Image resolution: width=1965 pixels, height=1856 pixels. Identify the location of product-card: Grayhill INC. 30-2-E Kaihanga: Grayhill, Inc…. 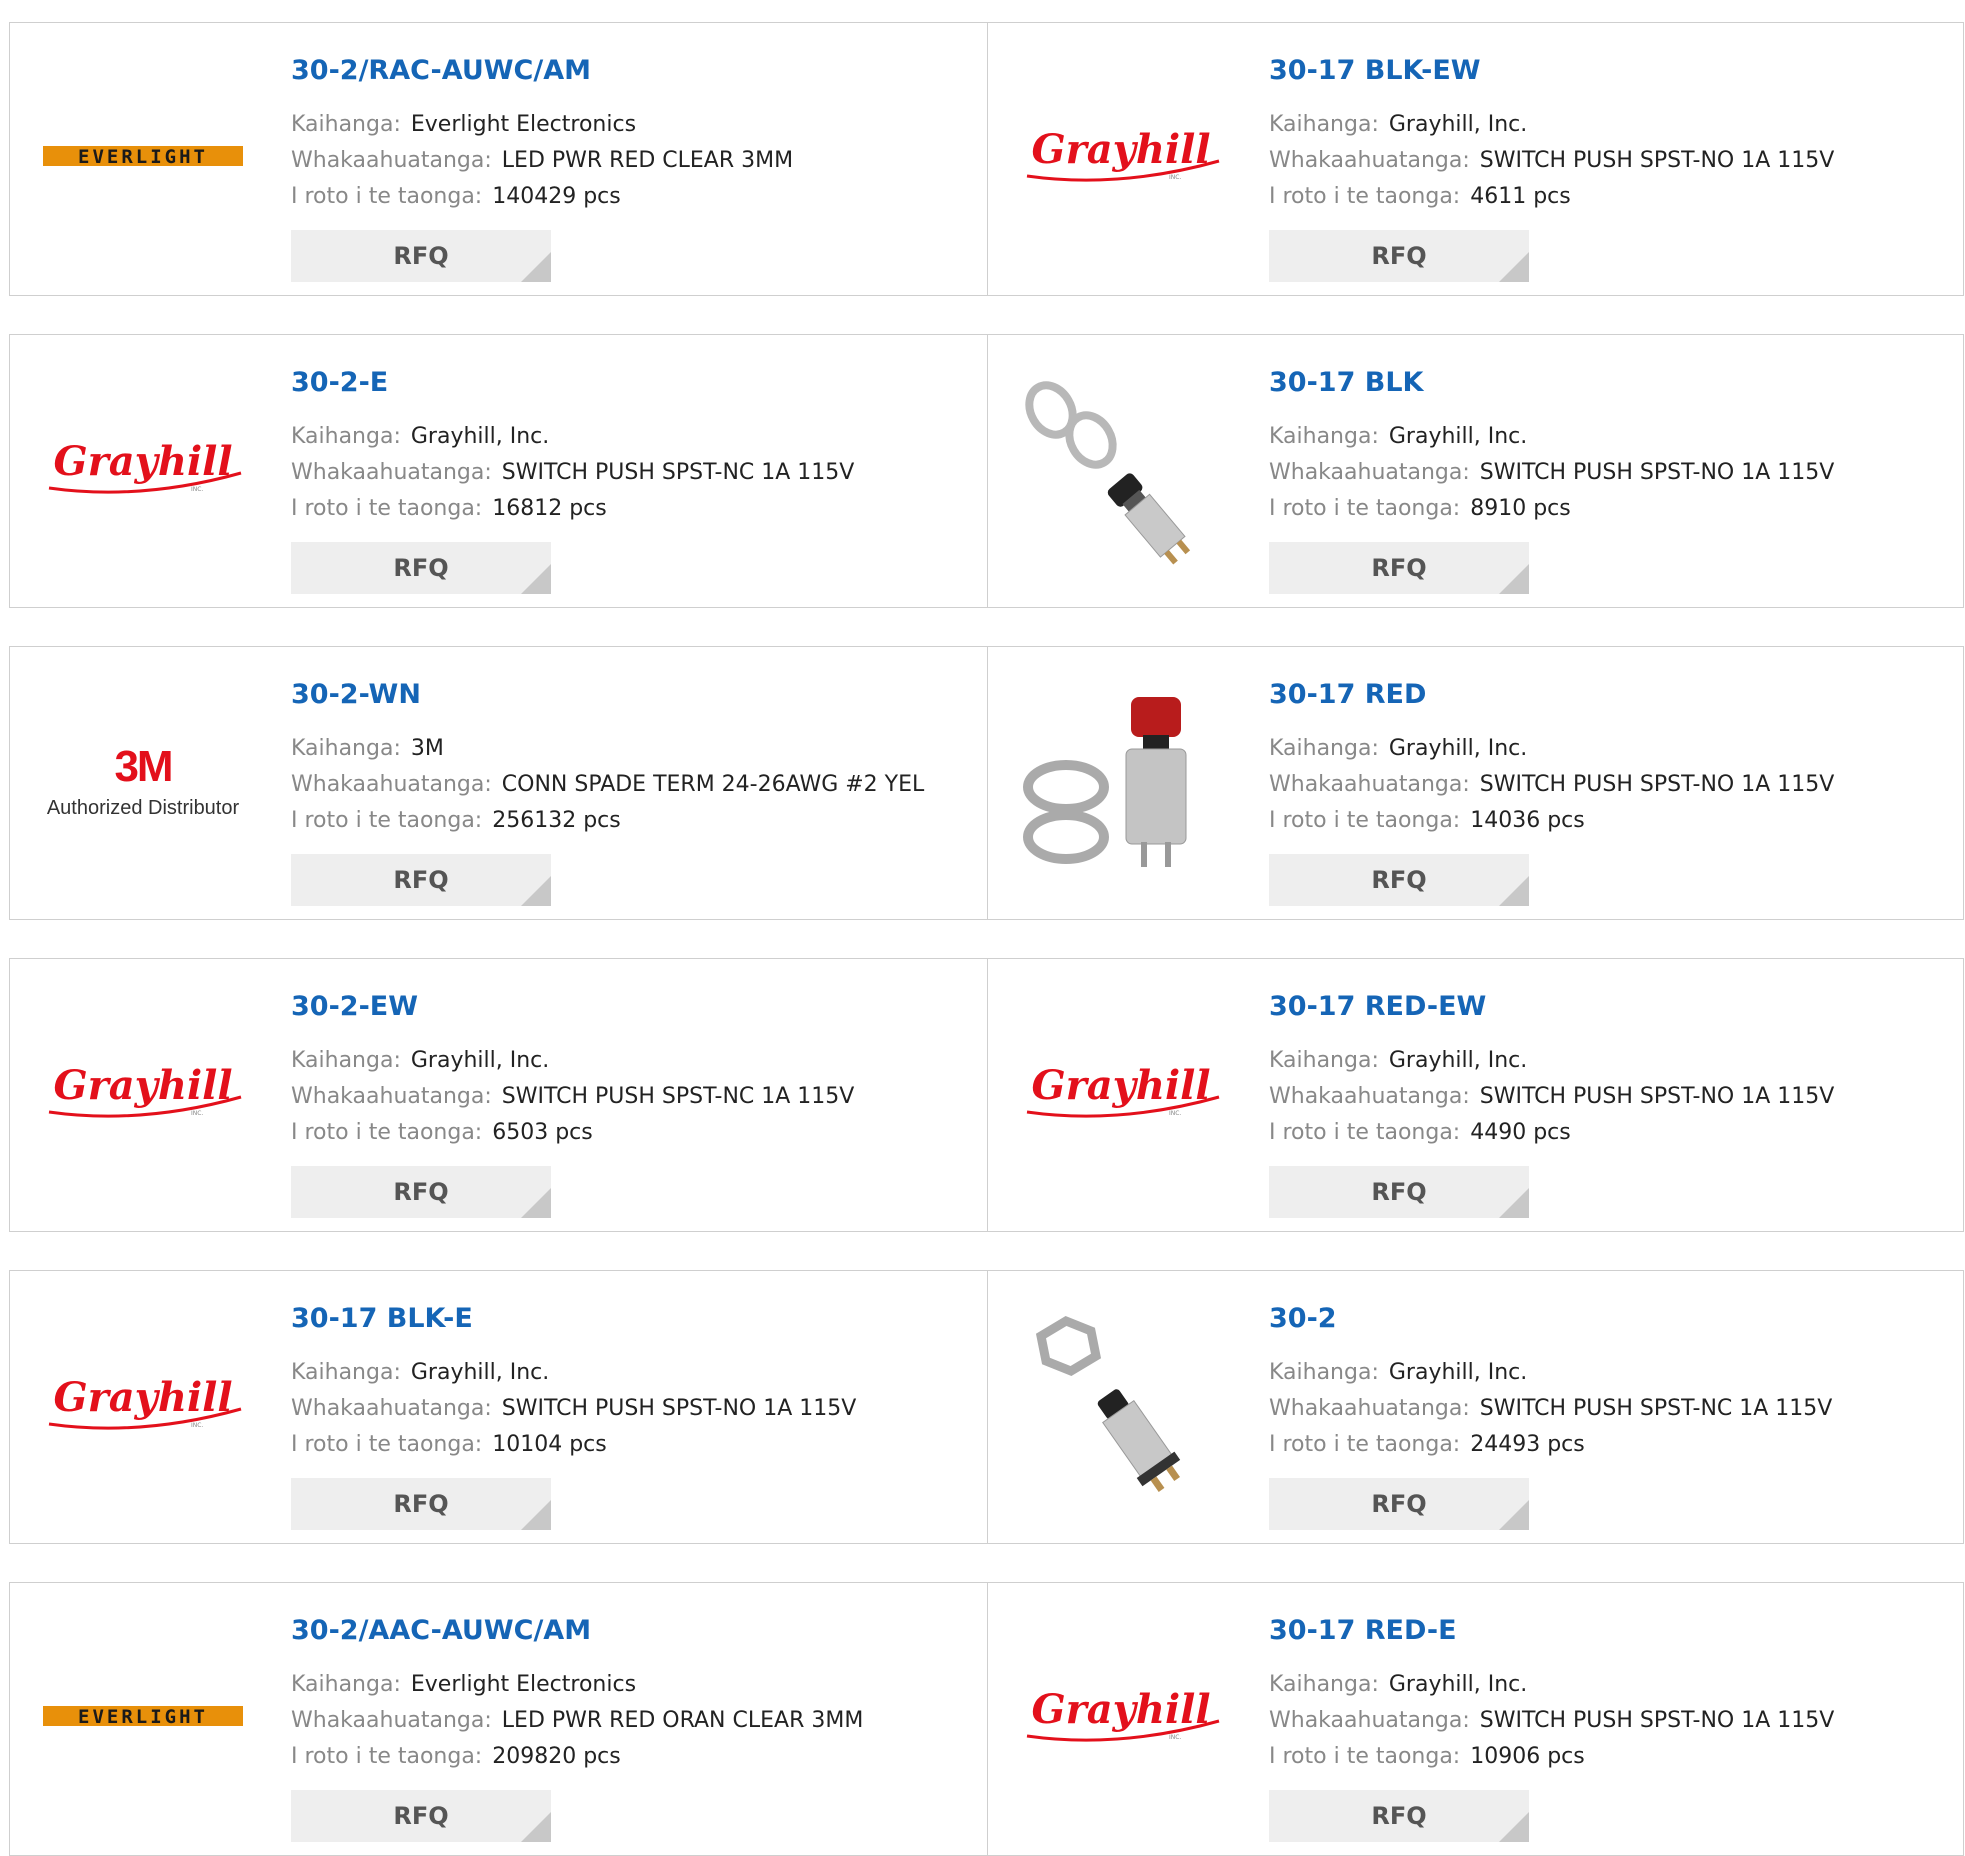
(498, 471).